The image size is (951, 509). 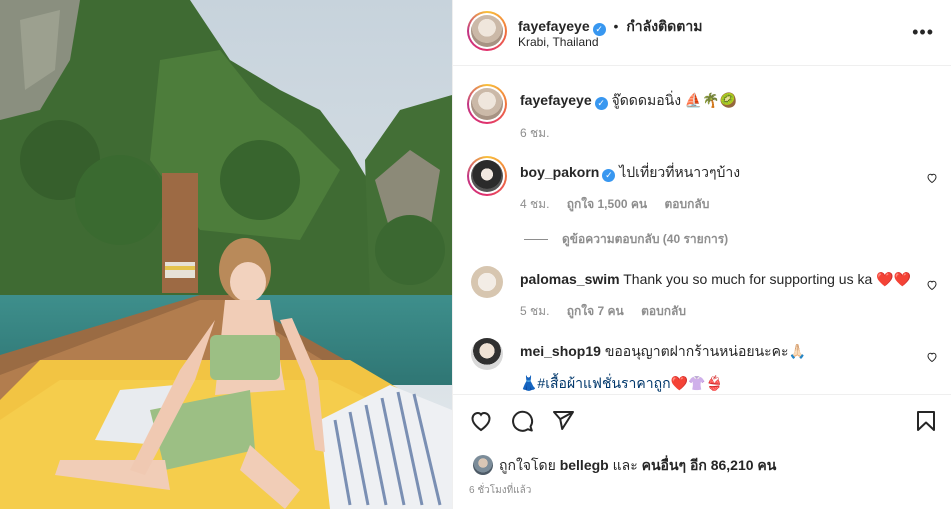 I want to click on comment-text: ขออนุญาตฝากร้านหน่อยนะคะ🙏🏻, so click(x=705, y=351).